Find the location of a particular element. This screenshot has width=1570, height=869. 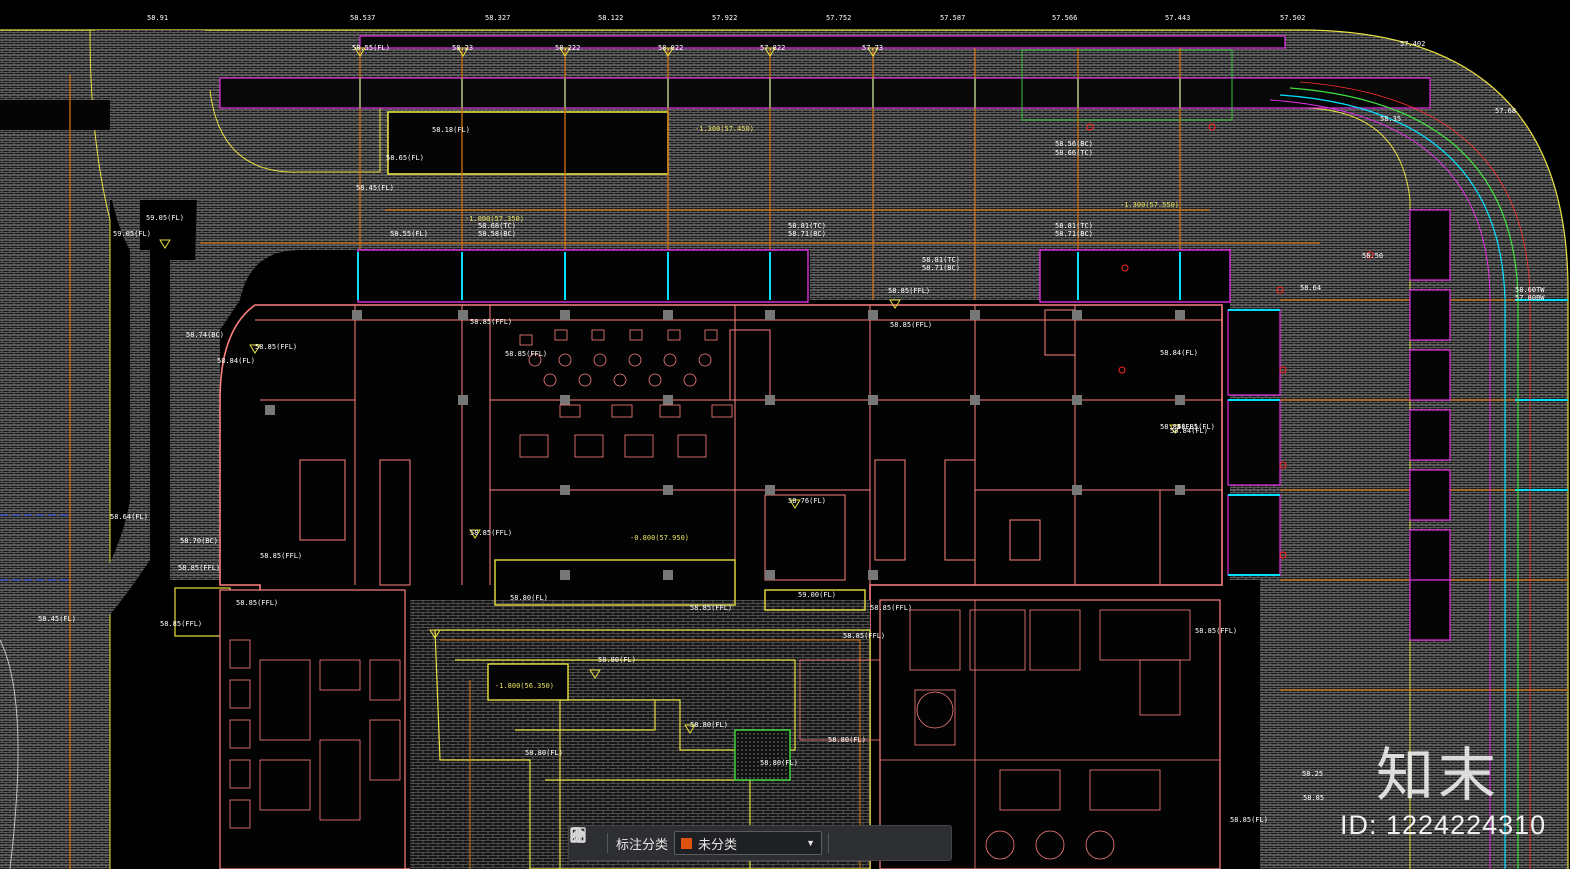

elevation-label: 57.443 is located at coordinates (1177, 18).